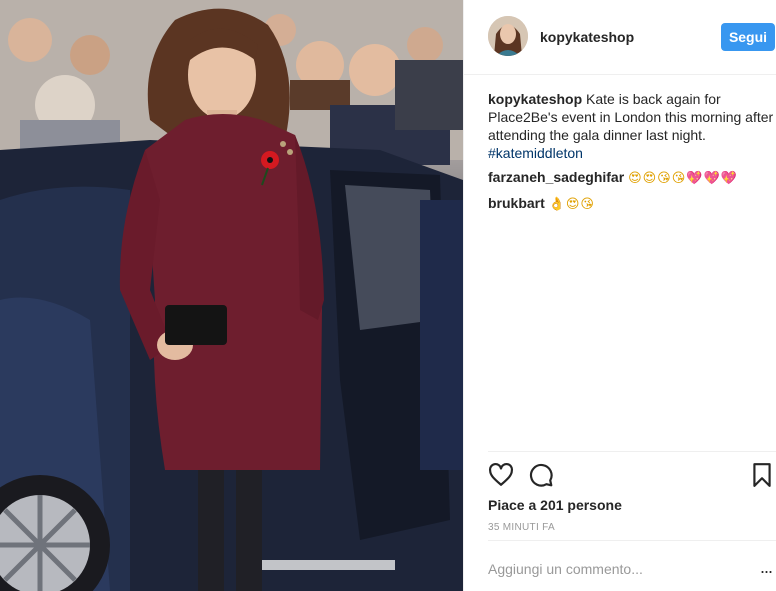 The width and height of the screenshot is (776, 591). Describe the element at coordinates (683, 178) in the screenshot. I see `comment-emoji-text: 😍😍😘😘💖💖💖` at that location.